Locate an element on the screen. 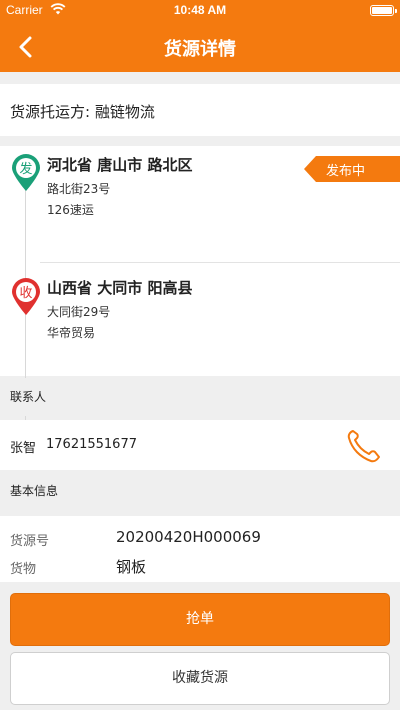 This screenshot has width=400, height=710. basic-info-list: 货源号 20200420H000069 货物 钢板 is located at coordinates (200, 549).